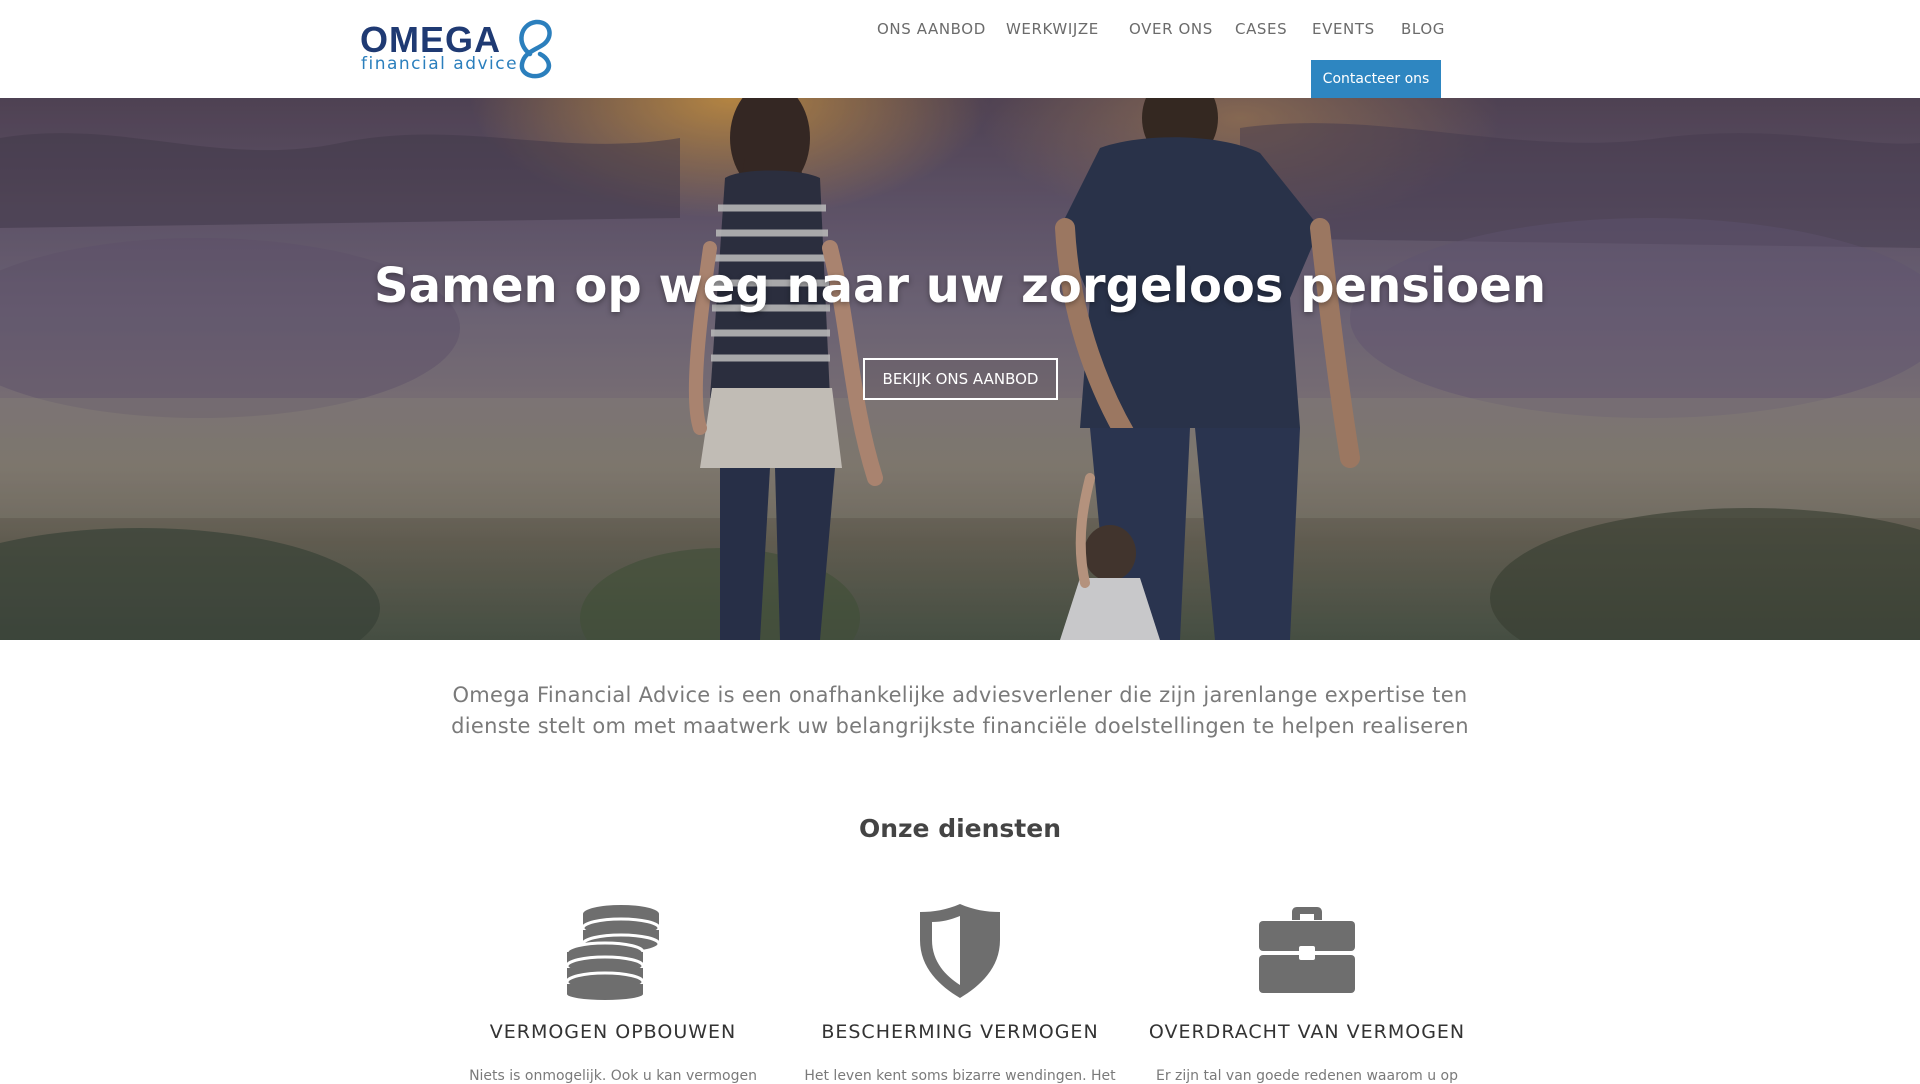 The image size is (1920, 1084). What do you see at coordinates (960, 1032) in the screenshot?
I see `service-title: BESCHERMING VERMOGEN` at bounding box center [960, 1032].